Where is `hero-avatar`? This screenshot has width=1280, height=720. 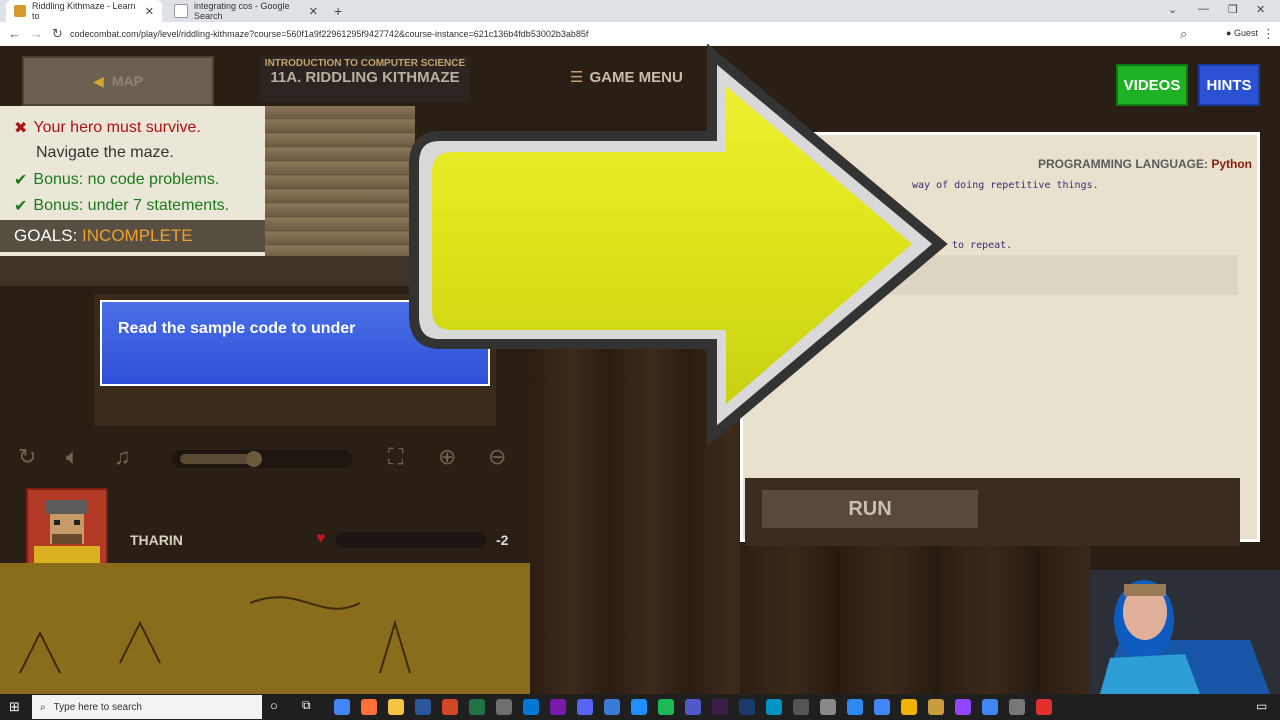 hero-avatar is located at coordinates (67, 527).